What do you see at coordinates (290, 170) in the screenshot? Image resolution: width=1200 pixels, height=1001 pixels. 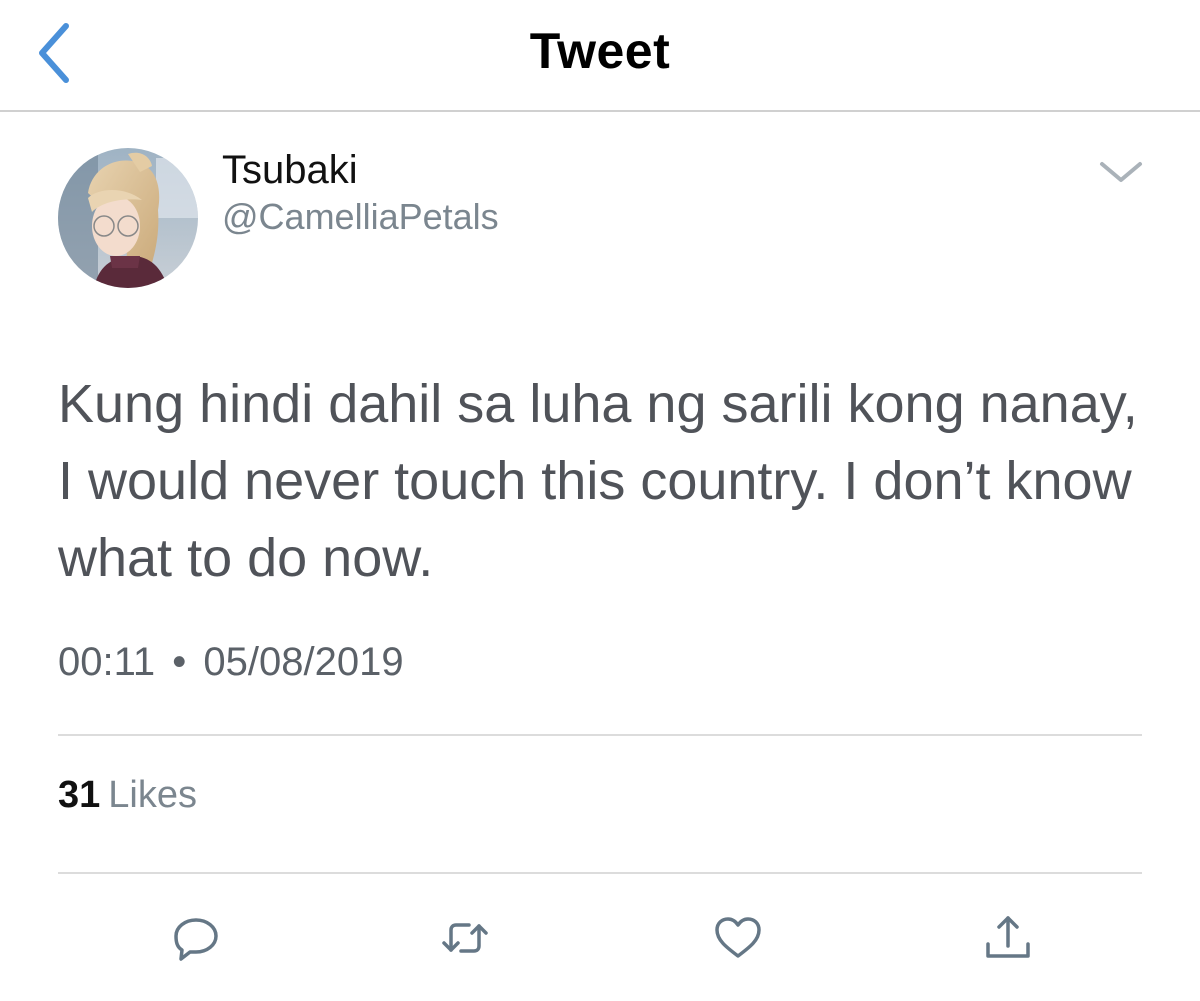 I see `author-name: Tsubaki` at bounding box center [290, 170].